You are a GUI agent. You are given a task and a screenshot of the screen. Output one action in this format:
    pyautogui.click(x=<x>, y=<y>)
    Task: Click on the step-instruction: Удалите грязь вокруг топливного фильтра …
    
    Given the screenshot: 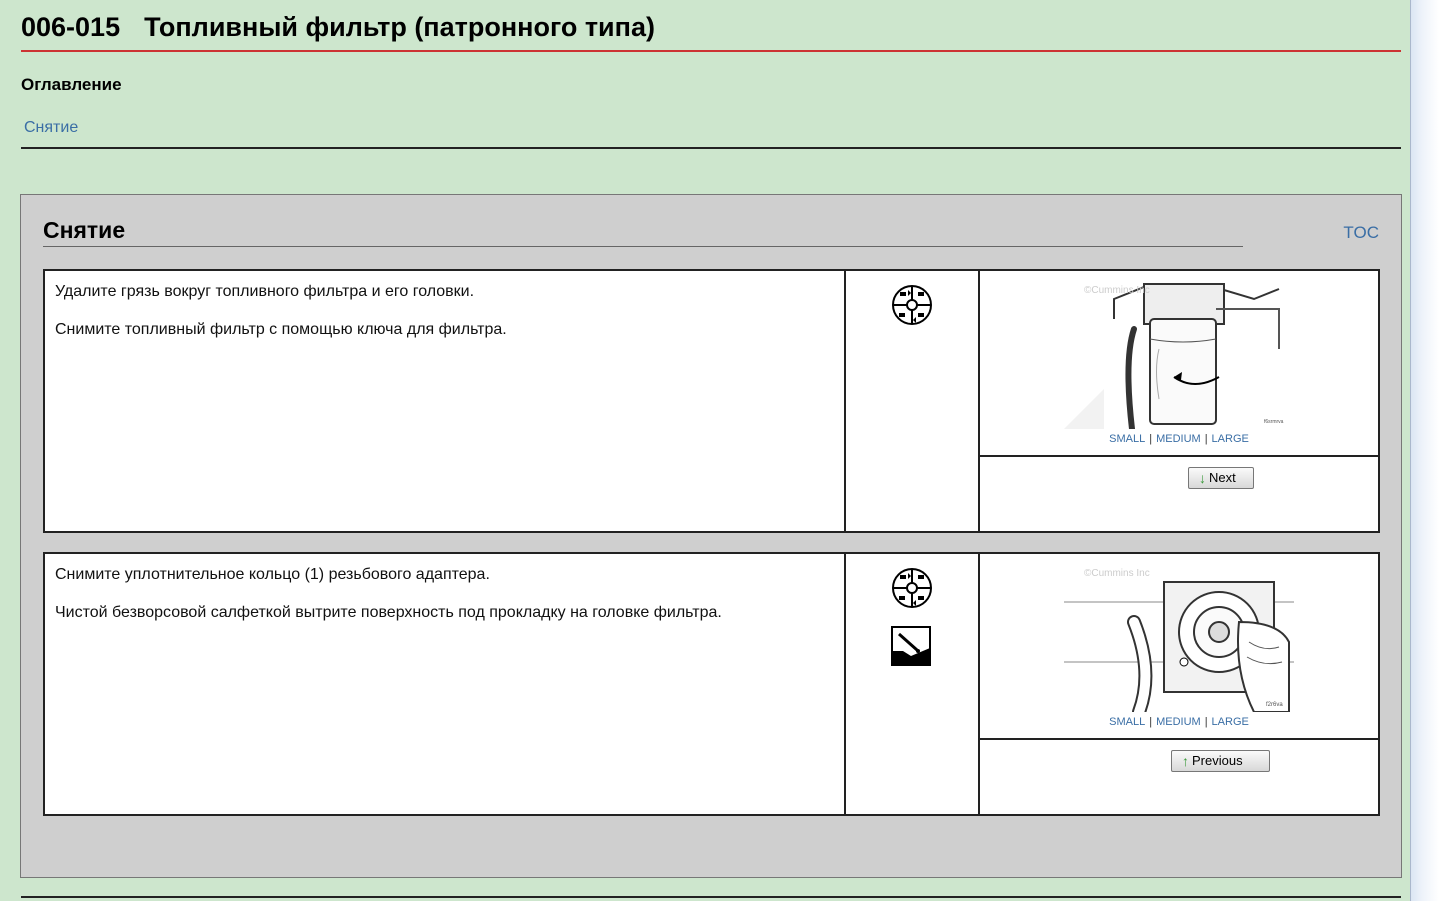 What is the action you would take?
    pyautogui.click(x=265, y=291)
    